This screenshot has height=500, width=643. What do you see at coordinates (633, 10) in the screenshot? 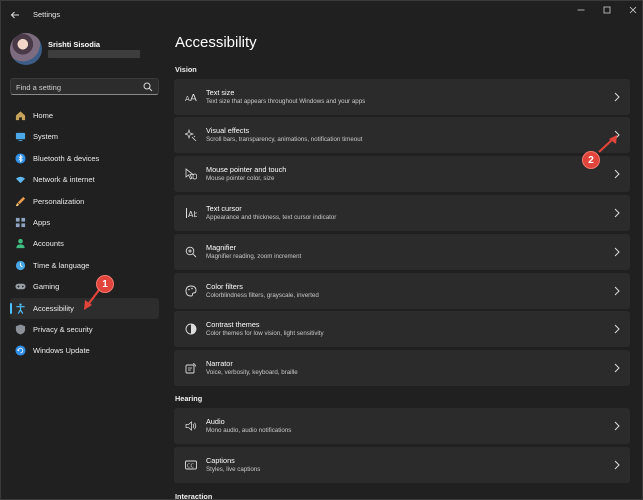
I see `close-icon` at bounding box center [633, 10].